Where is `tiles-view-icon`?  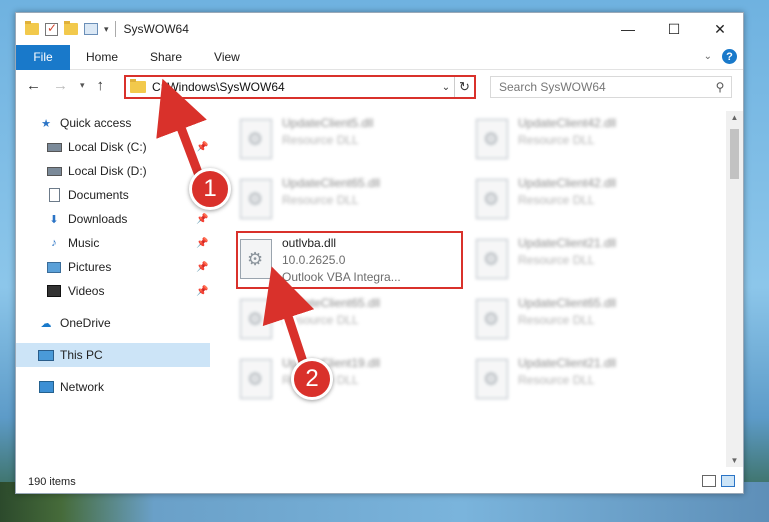 tiles-view-icon is located at coordinates (728, 481).